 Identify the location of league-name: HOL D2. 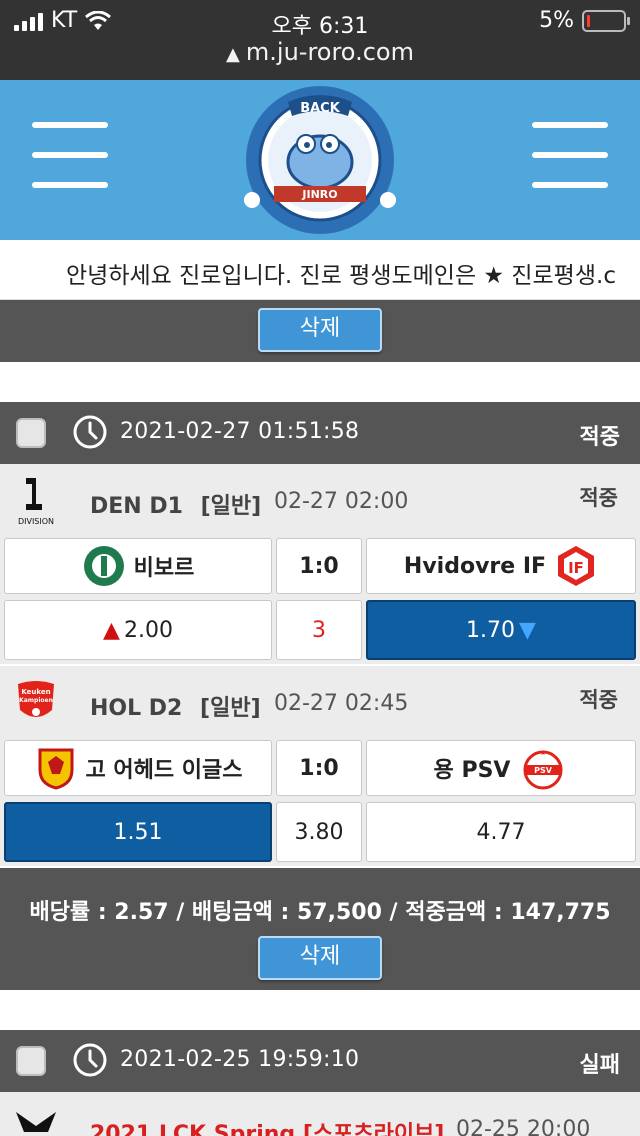
(136, 708).